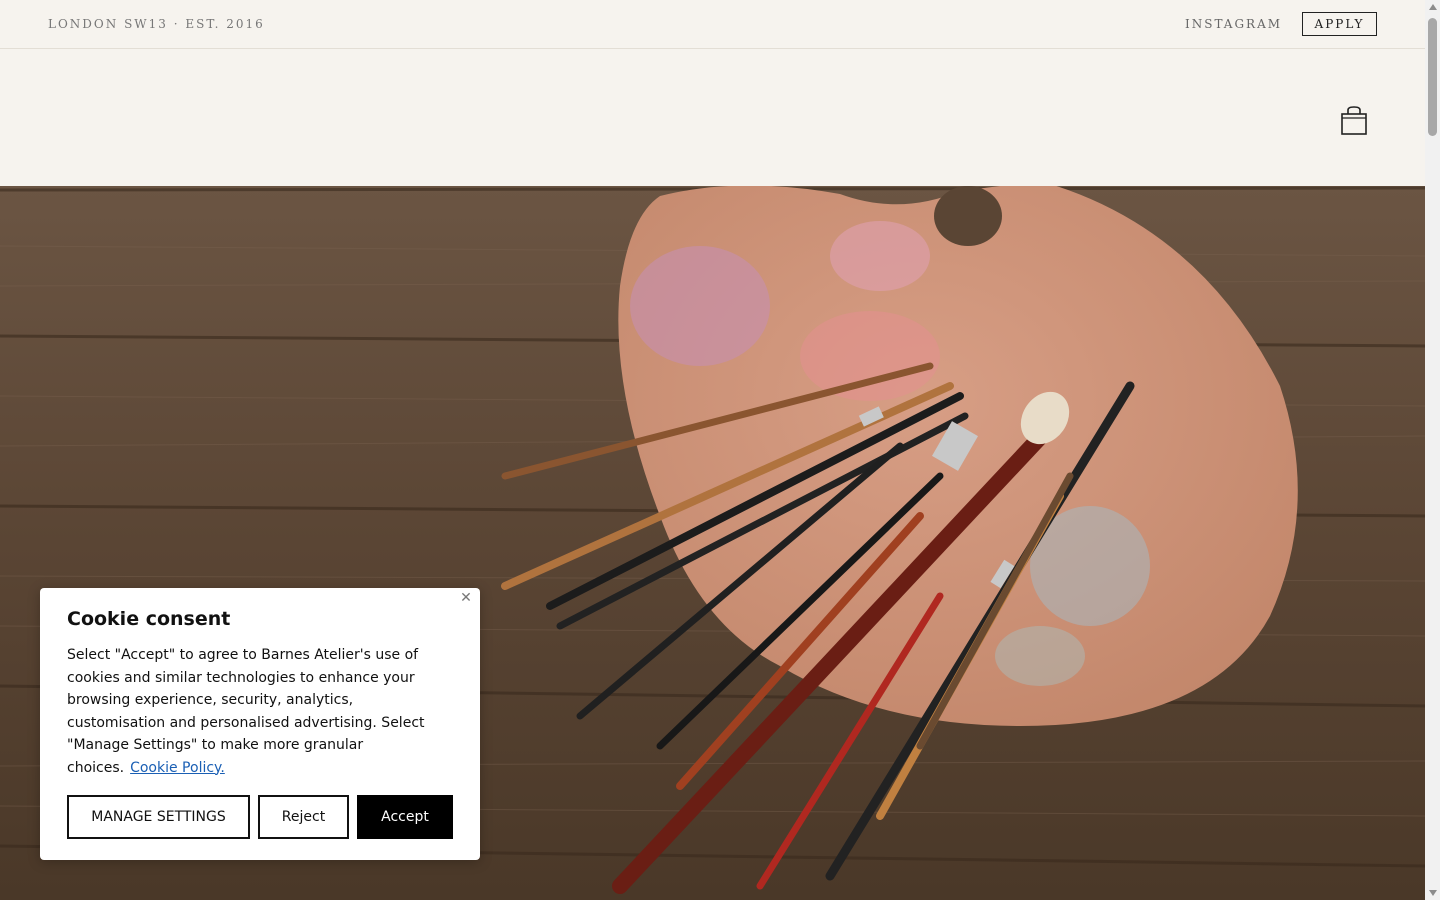 The width and height of the screenshot is (1440, 900). I want to click on apply-button: APPLY, so click(1339, 24).